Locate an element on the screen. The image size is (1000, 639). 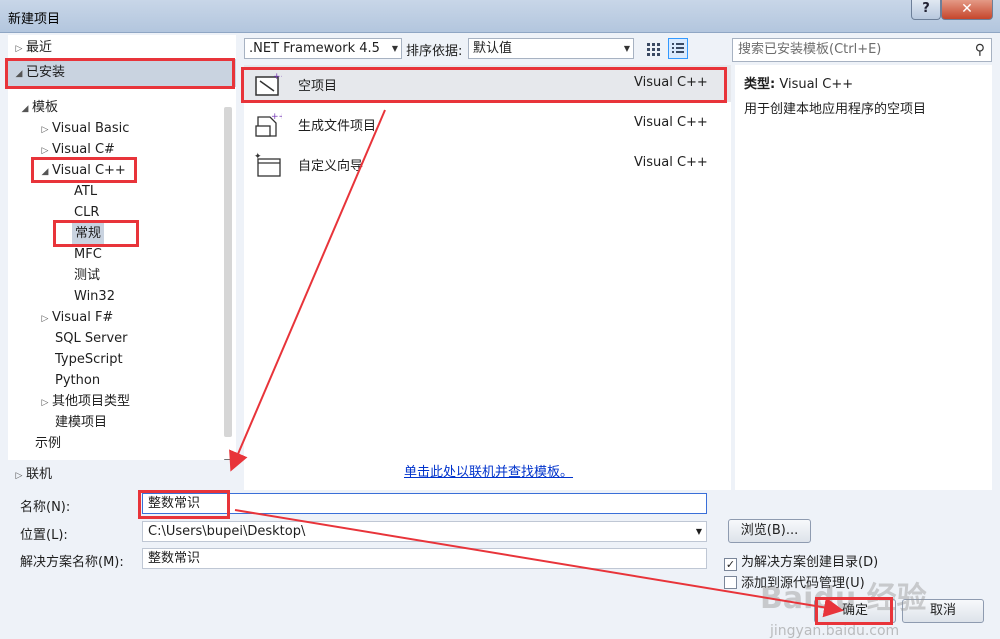
close-button: ✕ is located at coordinates (967, 10).